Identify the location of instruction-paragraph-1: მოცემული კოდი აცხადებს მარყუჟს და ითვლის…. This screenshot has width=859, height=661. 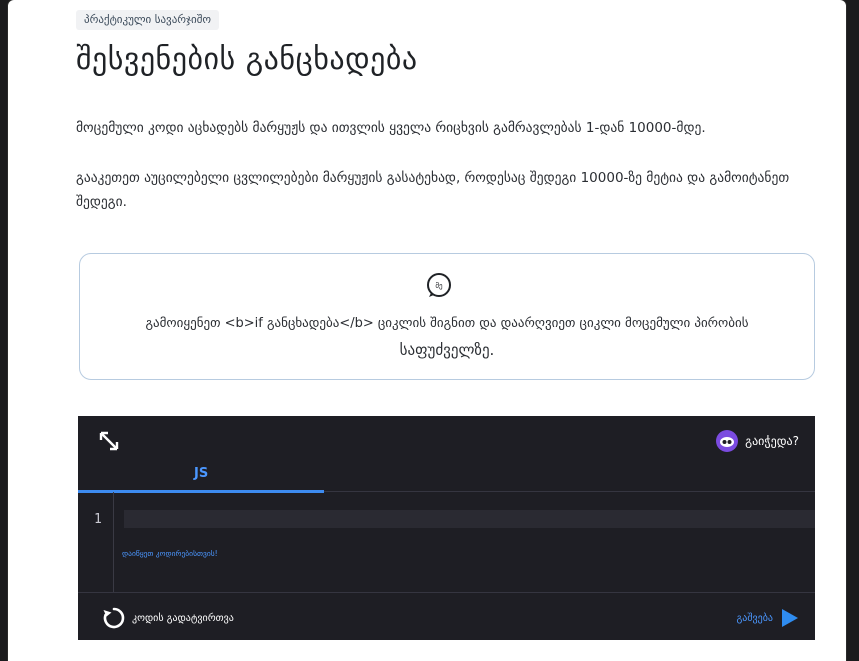
(391, 128).